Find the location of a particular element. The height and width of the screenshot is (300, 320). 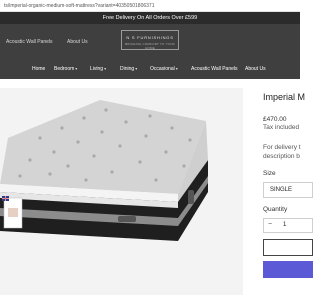

product-price: £470.00 is located at coordinates (275, 119).